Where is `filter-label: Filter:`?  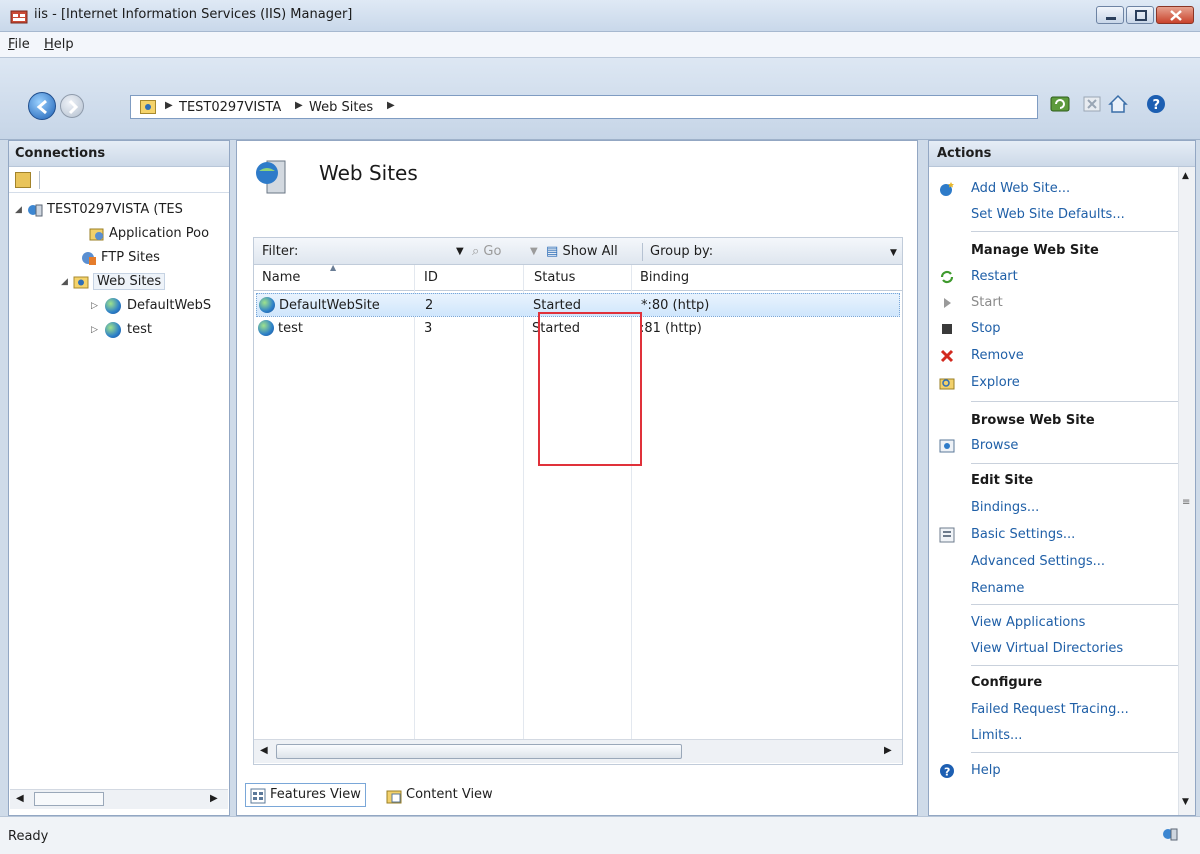 filter-label: Filter: is located at coordinates (280, 251).